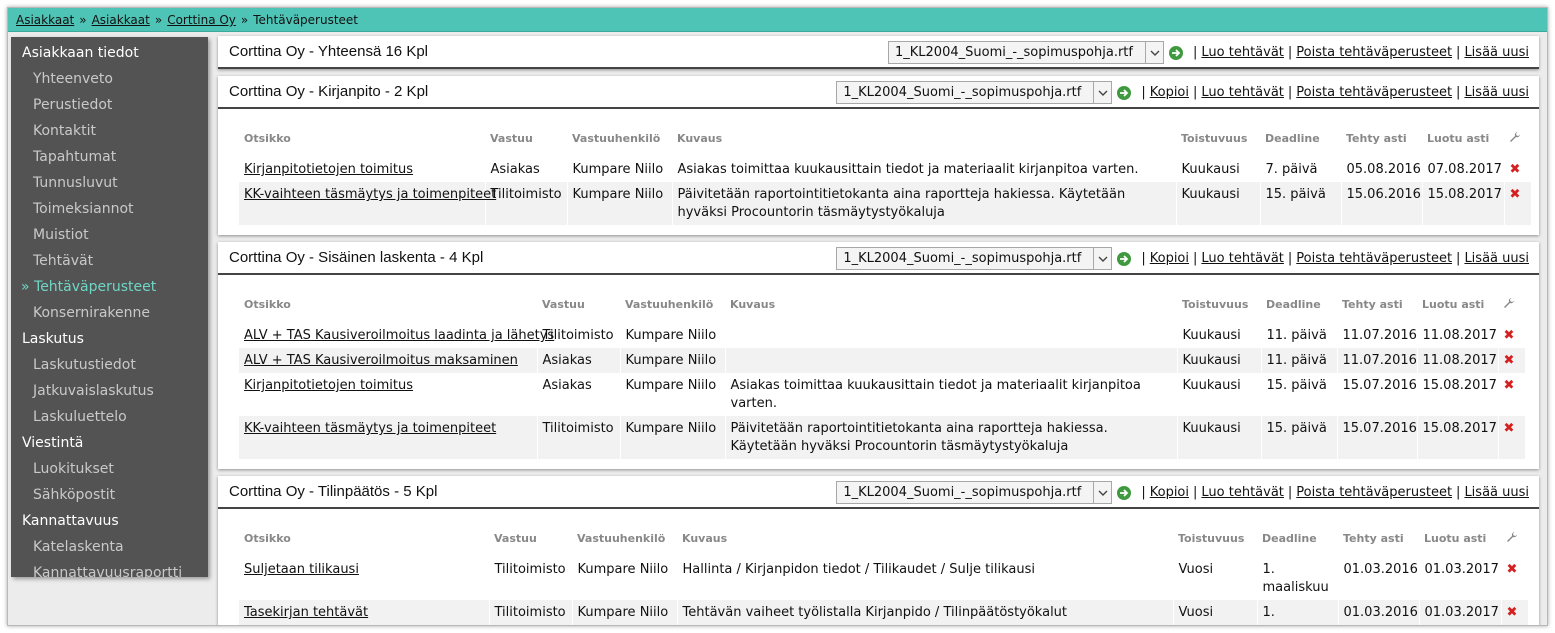  Describe the element at coordinates (1298, 437) in the screenshot. I see `cell-deadline: 15. päivä` at that location.